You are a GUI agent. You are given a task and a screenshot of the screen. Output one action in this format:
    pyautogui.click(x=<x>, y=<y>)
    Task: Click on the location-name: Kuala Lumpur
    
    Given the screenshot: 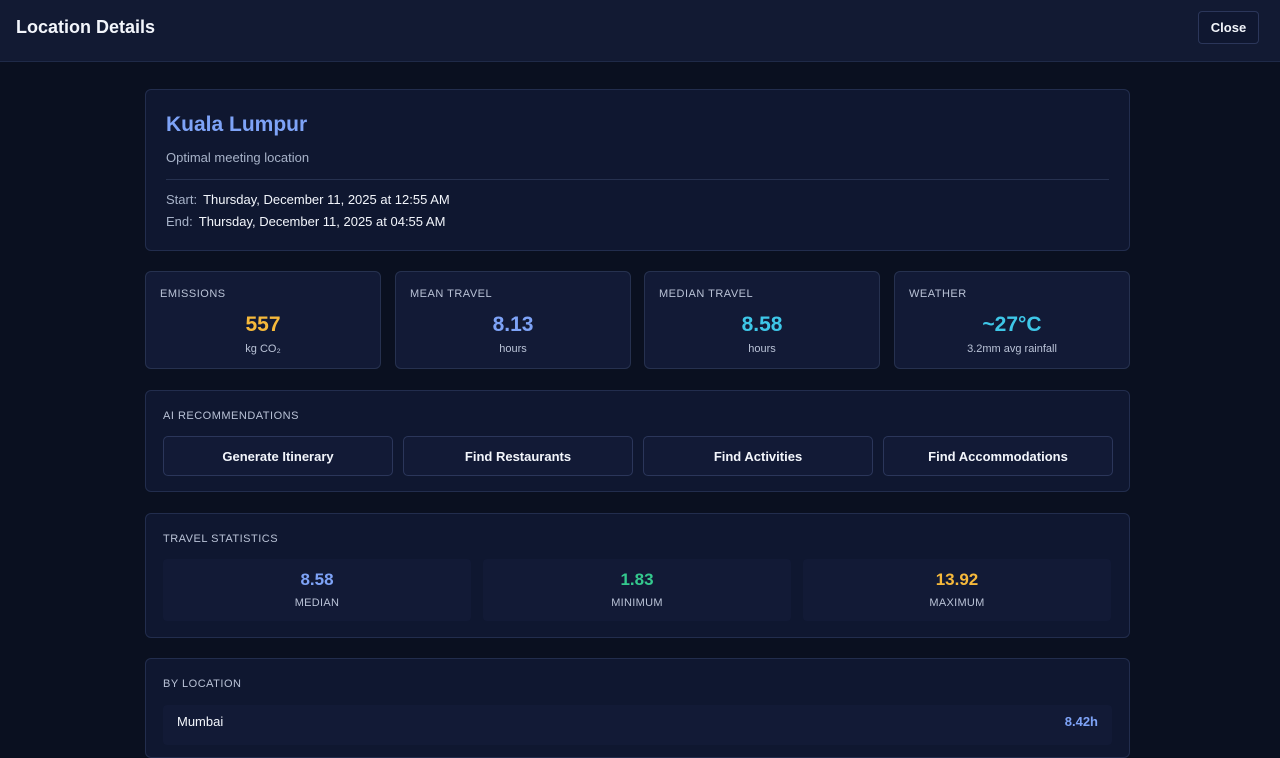 What is the action you would take?
    pyautogui.click(x=237, y=124)
    